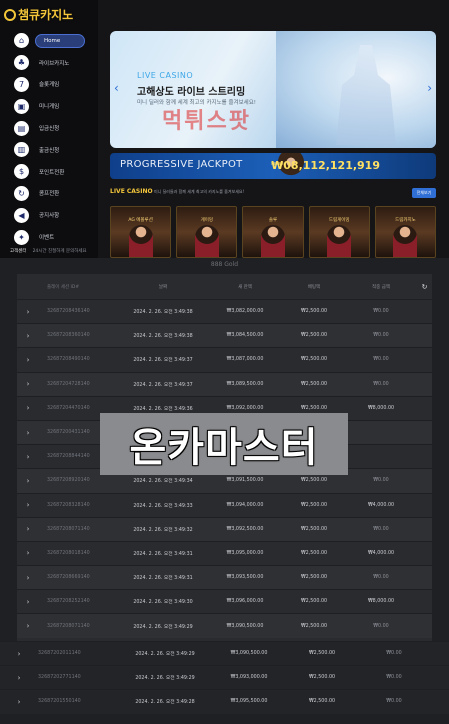  I want to click on col-bet: 배팅액, so click(314, 287).